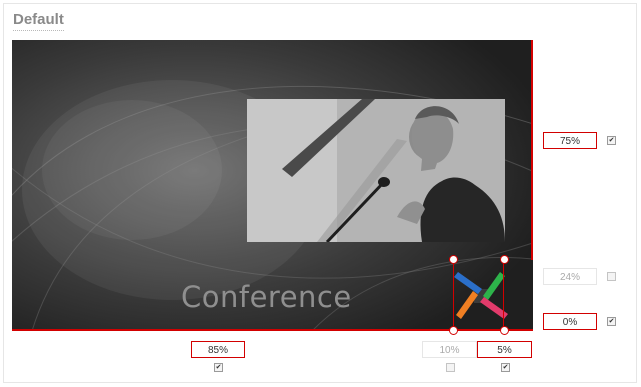 The image size is (641, 387). Describe the element at coordinates (570, 140) in the screenshot. I see `right-top-percent-field: 75%` at that location.